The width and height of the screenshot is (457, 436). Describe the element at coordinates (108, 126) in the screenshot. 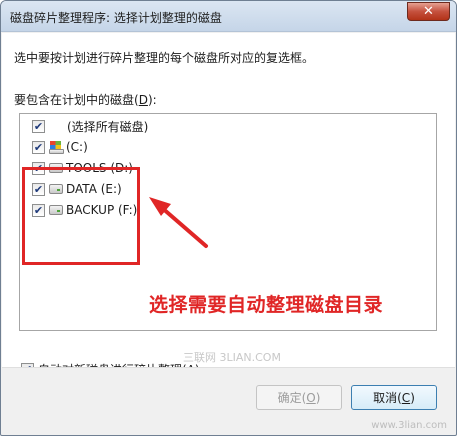

I see `list-item-label: (选择所有磁盘)` at that location.